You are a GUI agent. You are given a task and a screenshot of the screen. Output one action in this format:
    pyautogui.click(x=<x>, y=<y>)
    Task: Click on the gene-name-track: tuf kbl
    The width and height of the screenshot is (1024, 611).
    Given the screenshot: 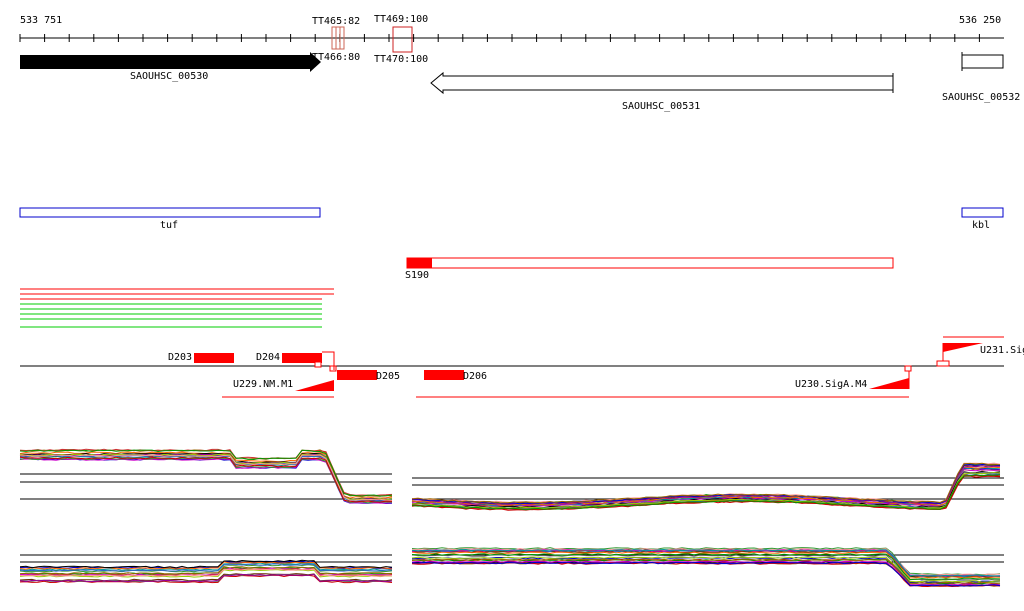 What is the action you would take?
    pyautogui.click(x=511, y=219)
    